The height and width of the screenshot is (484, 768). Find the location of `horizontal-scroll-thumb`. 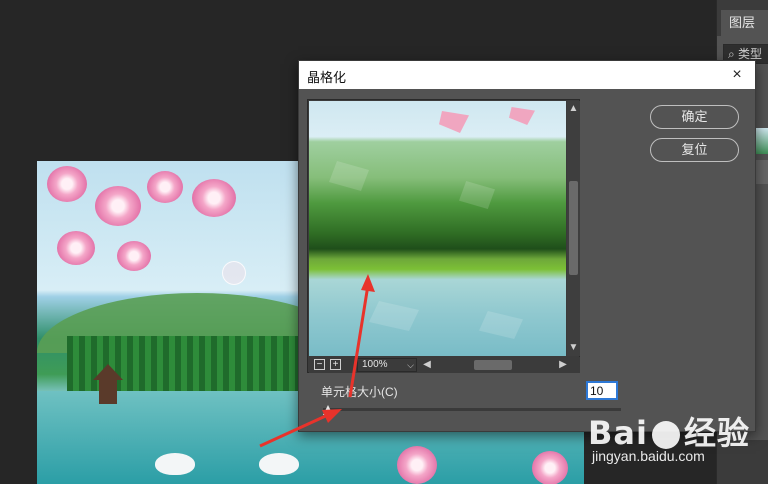

horizontal-scroll-thumb is located at coordinates (493, 365).